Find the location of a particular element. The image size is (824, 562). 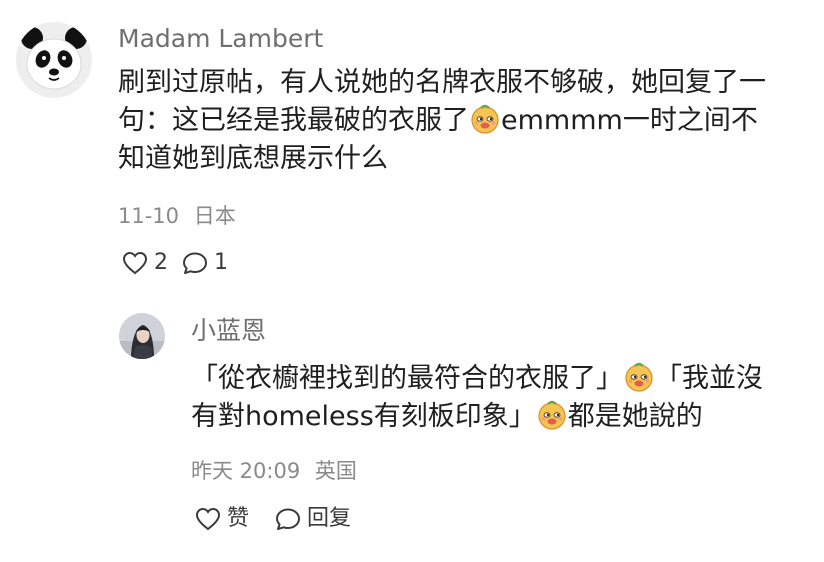

reply-date: 昨天 20:09 is located at coordinates (246, 471).